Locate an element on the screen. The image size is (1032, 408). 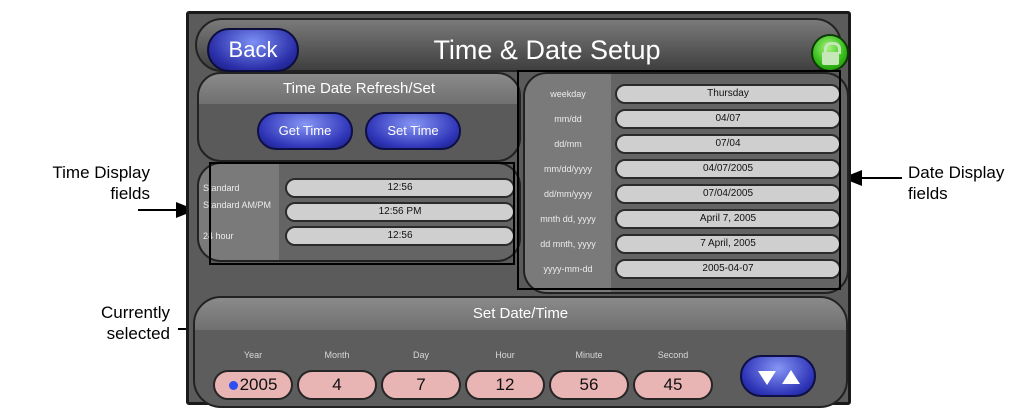
callout-currently-selected: Currently selected is located at coordinates (105, 323).